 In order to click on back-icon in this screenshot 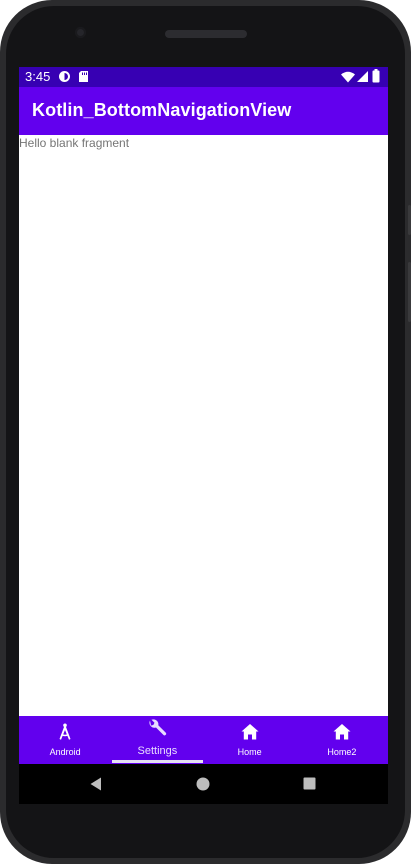, I will do `click(96, 786)`.